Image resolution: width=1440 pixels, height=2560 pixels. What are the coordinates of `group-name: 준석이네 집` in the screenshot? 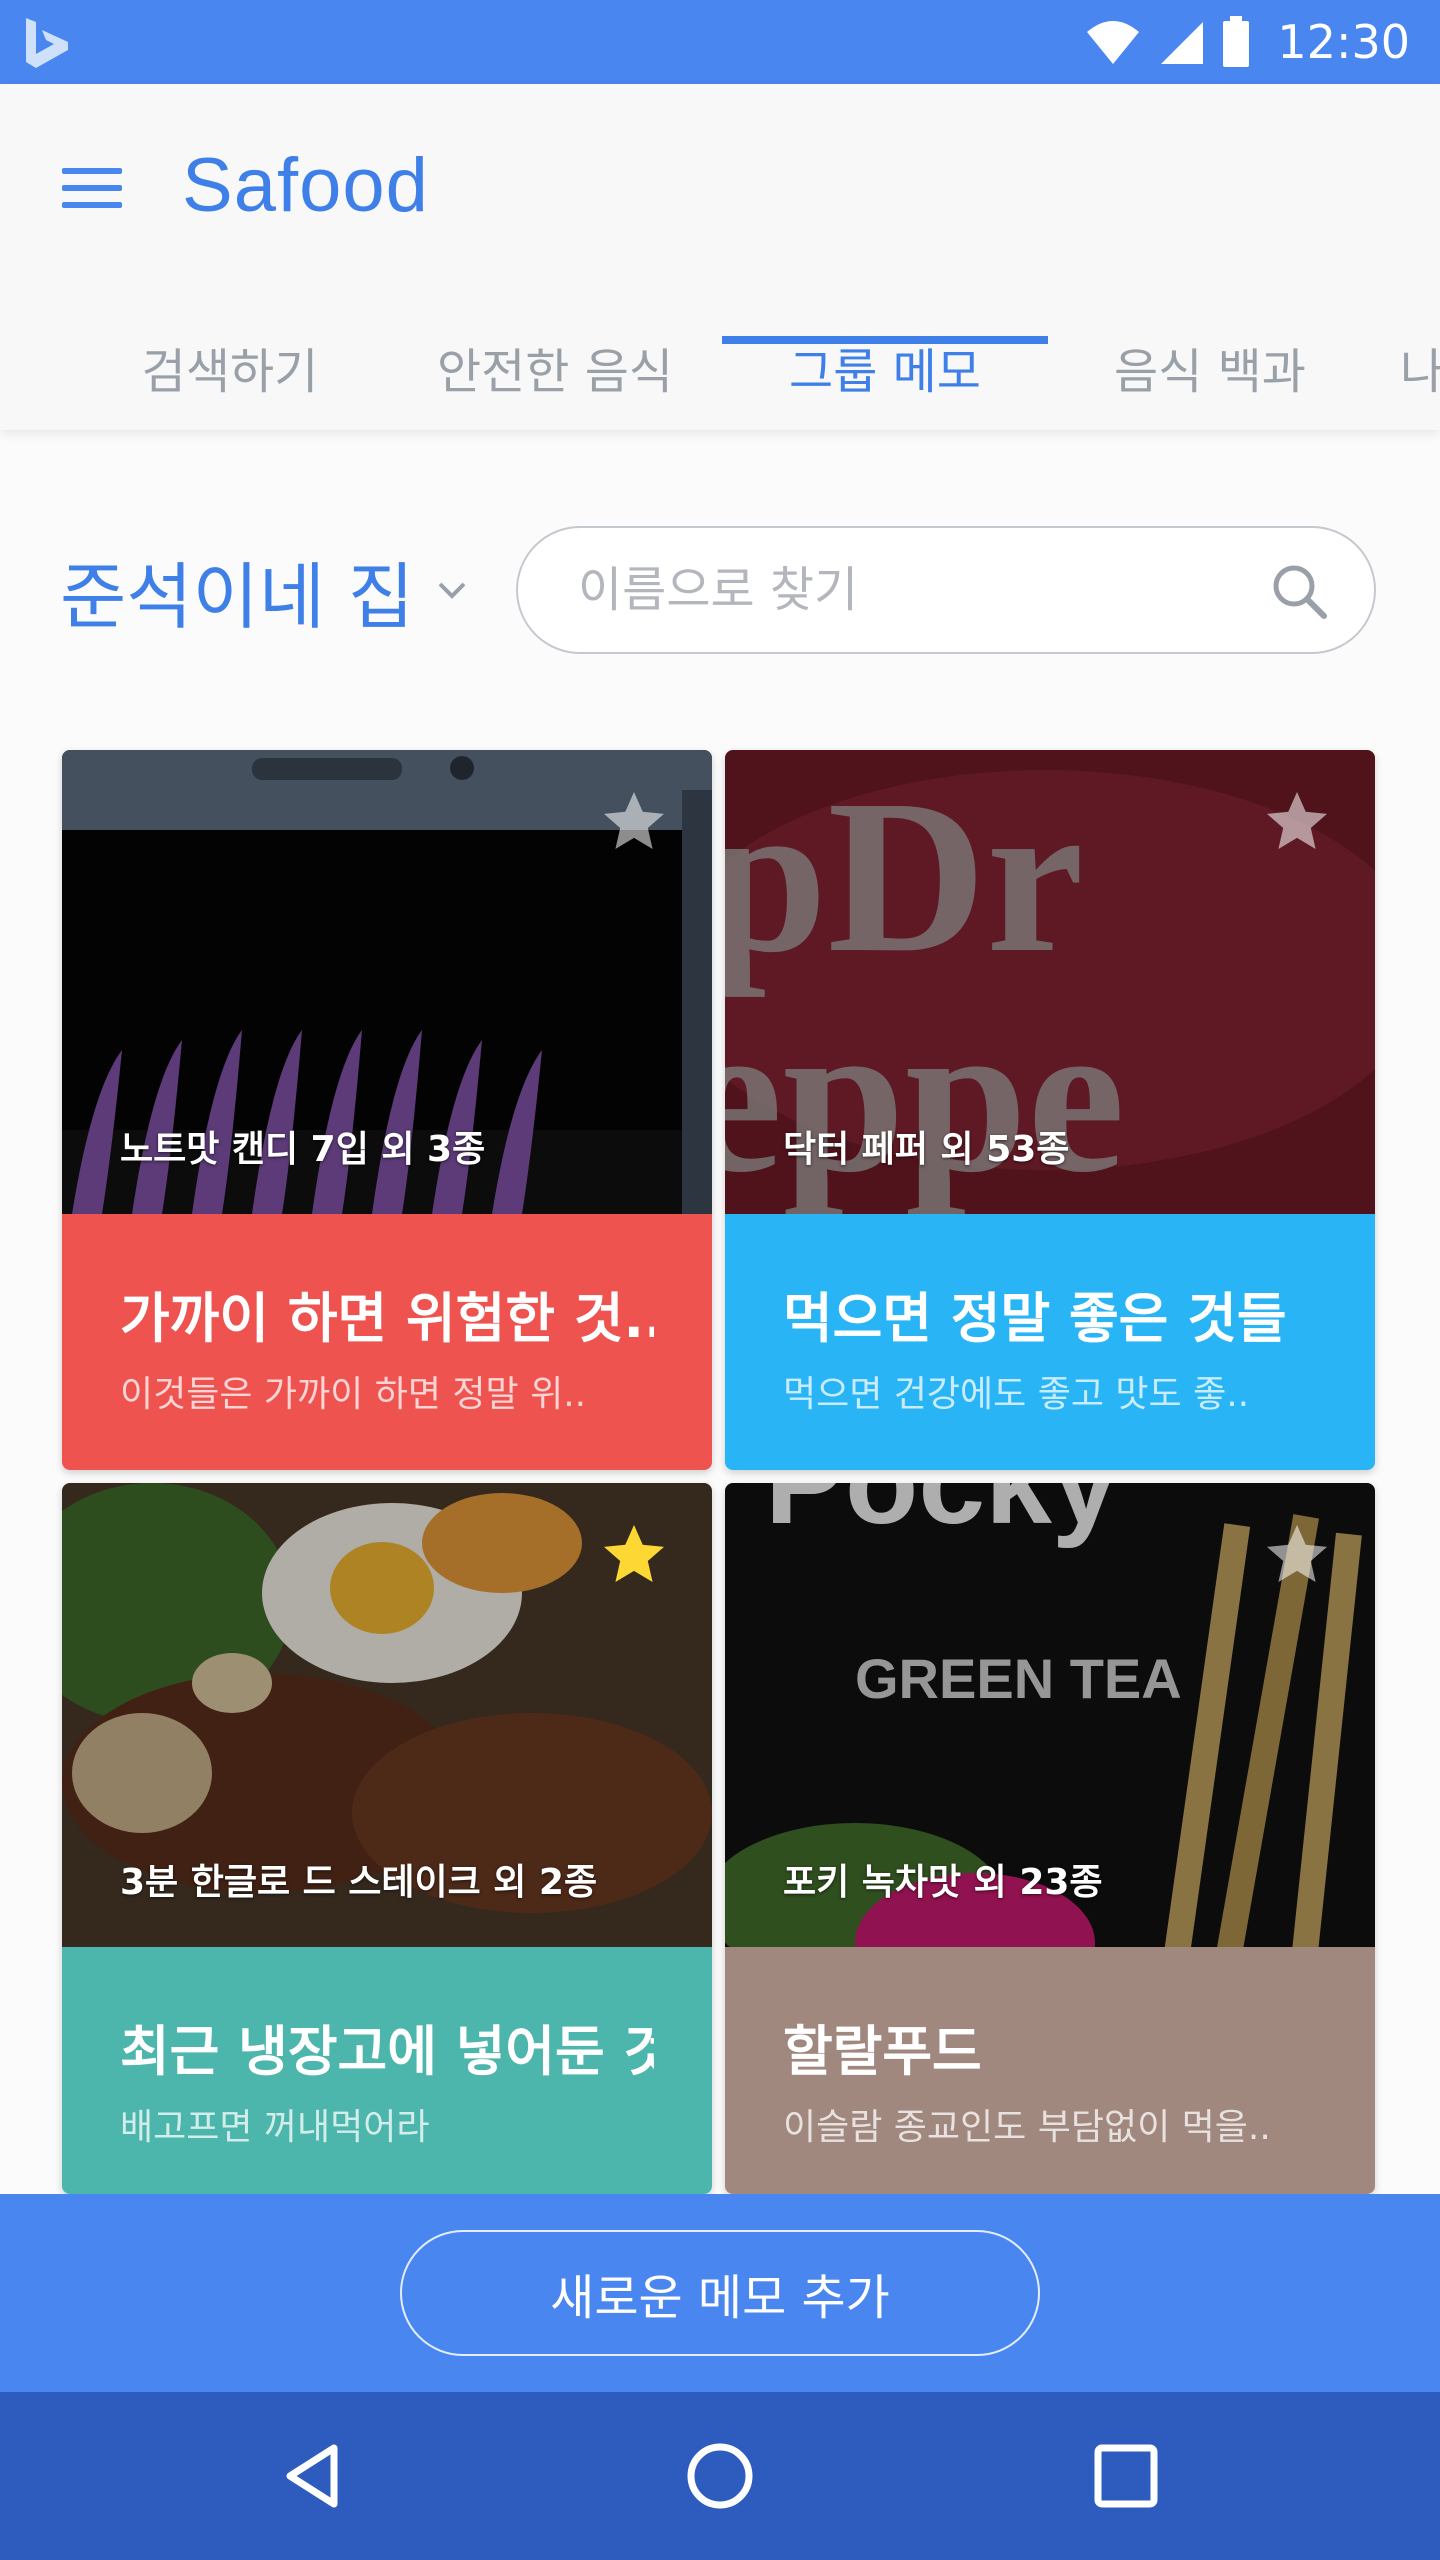 It's located at (237, 596).